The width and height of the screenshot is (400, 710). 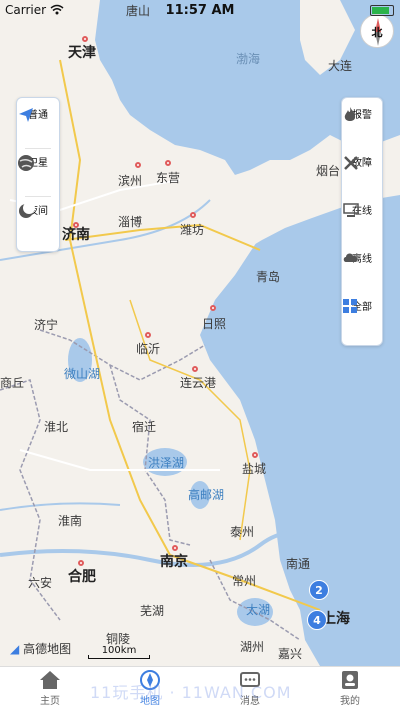 What do you see at coordinates (214, 324) in the screenshot?
I see `city-label: 日照` at bounding box center [214, 324].